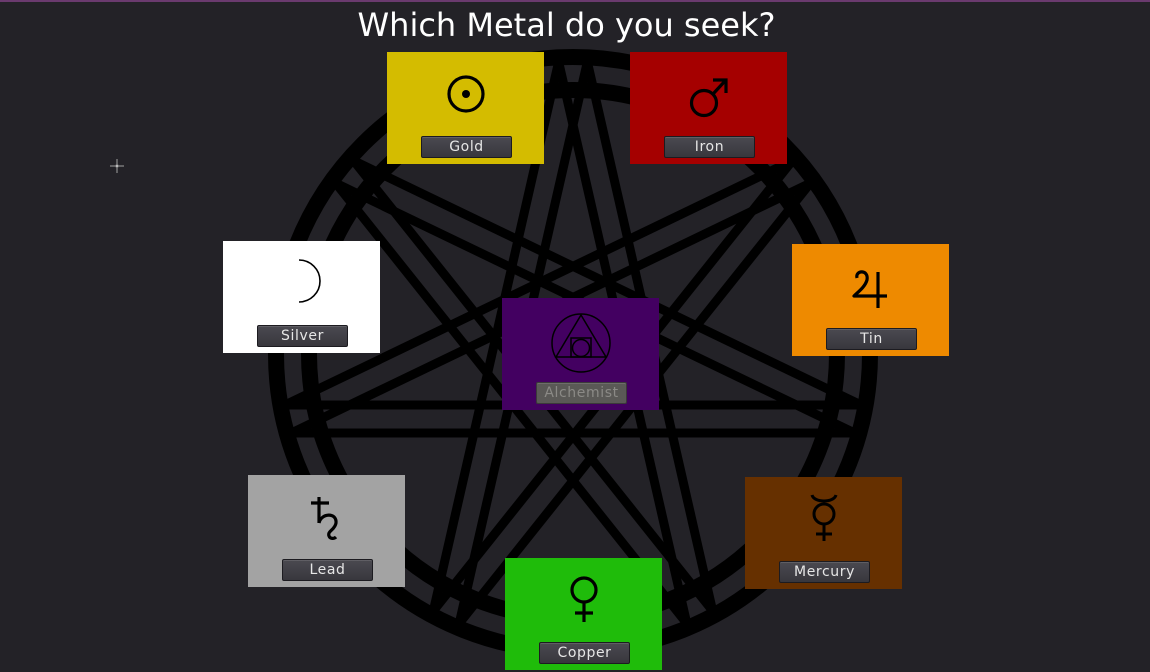  What do you see at coordinates (327, 570) in the screenshot?
I see `lead-button: Lead` at bounding box center [327, 570].